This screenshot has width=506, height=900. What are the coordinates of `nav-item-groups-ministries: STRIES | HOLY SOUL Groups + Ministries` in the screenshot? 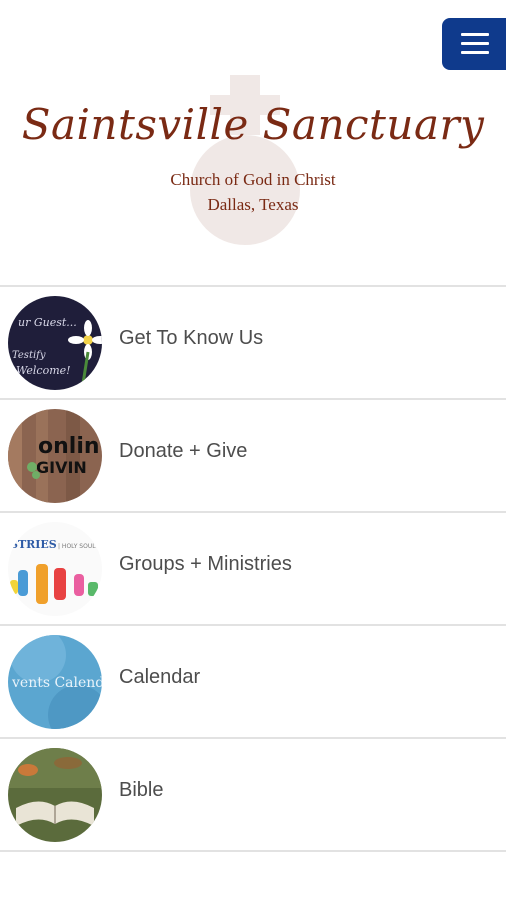 It's located at (253, 567).